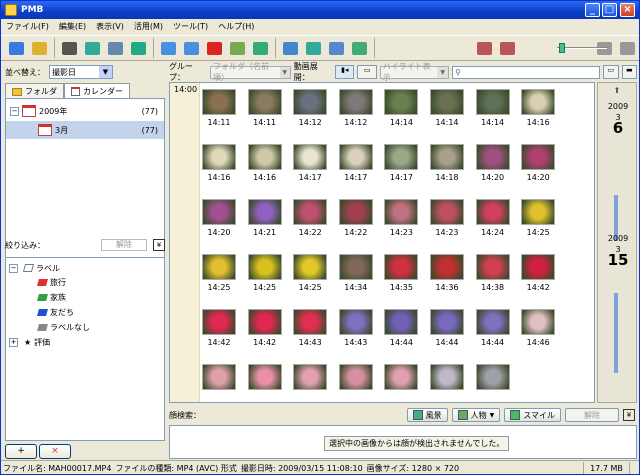 Image resolution: width=640 pixels, height=475 pixels. What do you see at coordinates (618, 250) in the screenshot?
I see `timeline-date: 2009 3 15` at bounding box center [618, 250].